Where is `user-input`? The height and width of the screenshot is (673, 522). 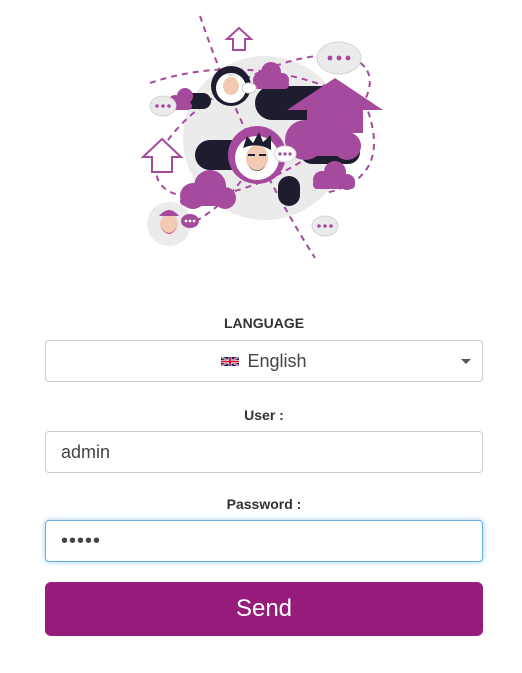
user-input is located at coordinates (264, 452).